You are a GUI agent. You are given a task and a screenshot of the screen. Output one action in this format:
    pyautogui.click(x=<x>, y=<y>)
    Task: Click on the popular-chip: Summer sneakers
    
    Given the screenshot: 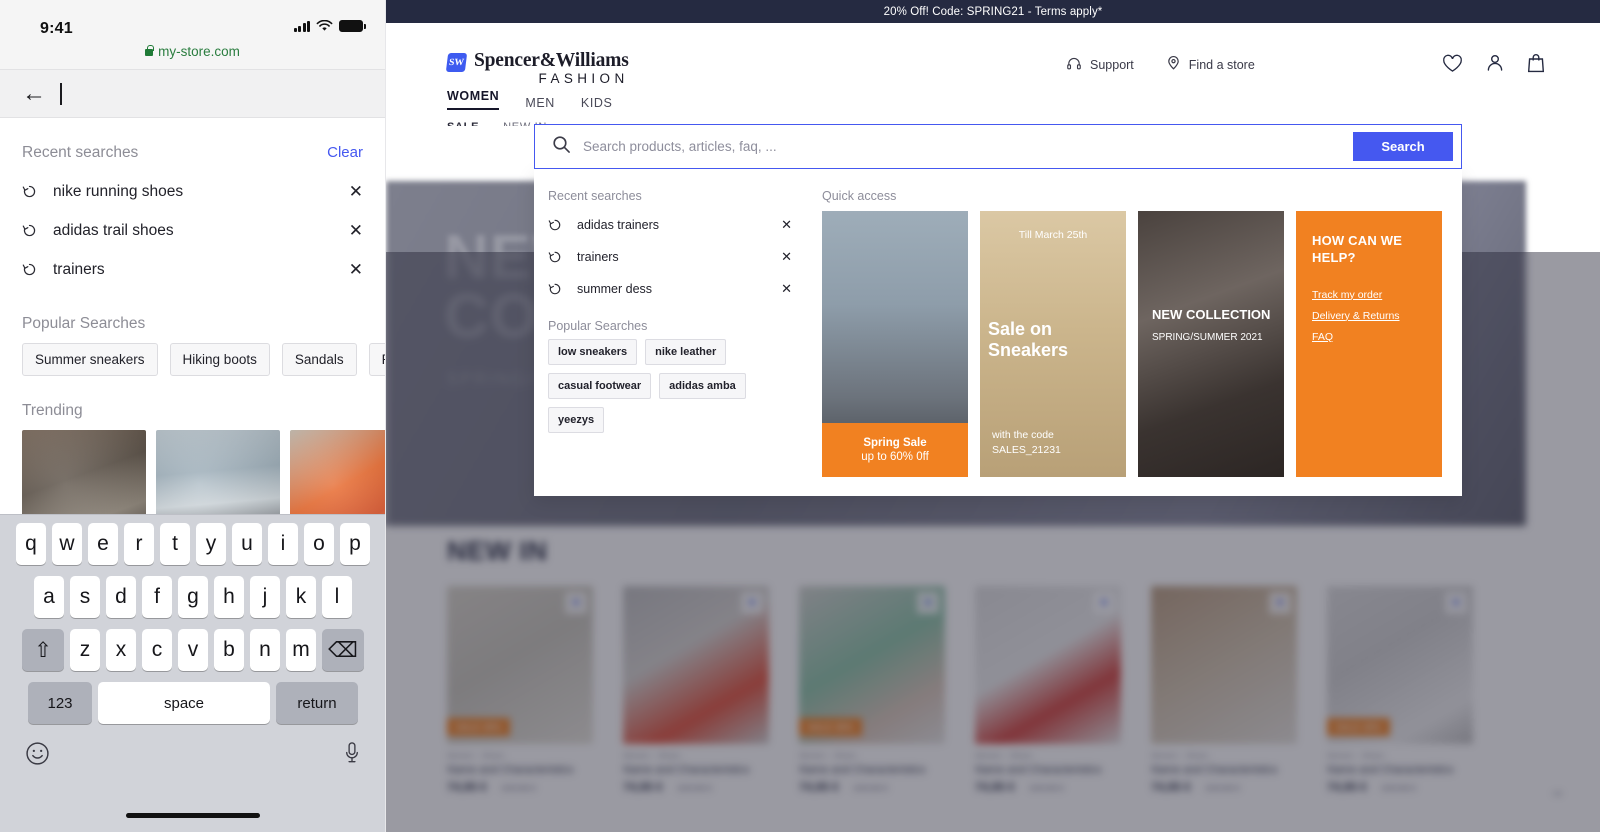 What is the action you would take?
    pyautogui.click(x=90, y=359)
    